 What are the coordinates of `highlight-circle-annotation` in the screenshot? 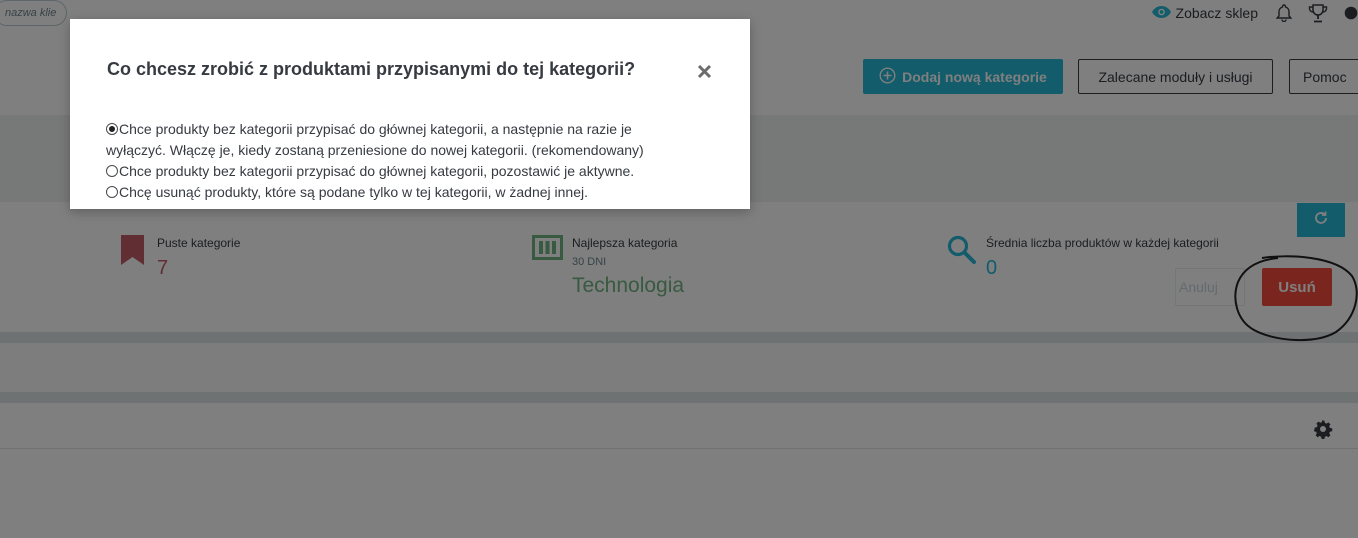 It's located at (1296, 298).